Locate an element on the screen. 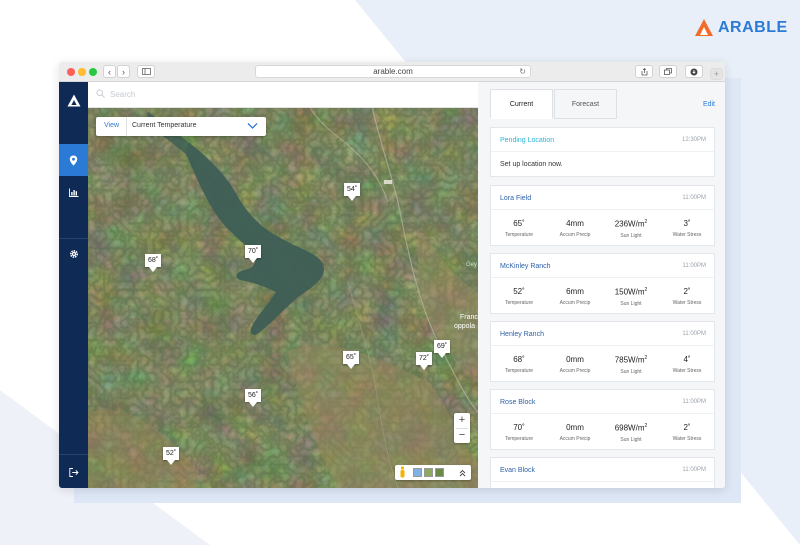  zoom-in-button: + is located at coordinates (462, 420).